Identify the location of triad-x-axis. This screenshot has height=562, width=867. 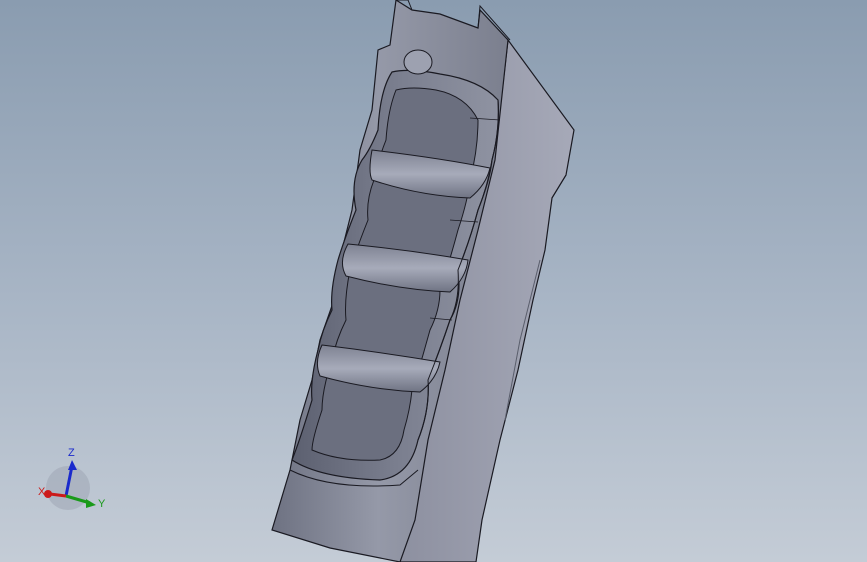
(58, 495).